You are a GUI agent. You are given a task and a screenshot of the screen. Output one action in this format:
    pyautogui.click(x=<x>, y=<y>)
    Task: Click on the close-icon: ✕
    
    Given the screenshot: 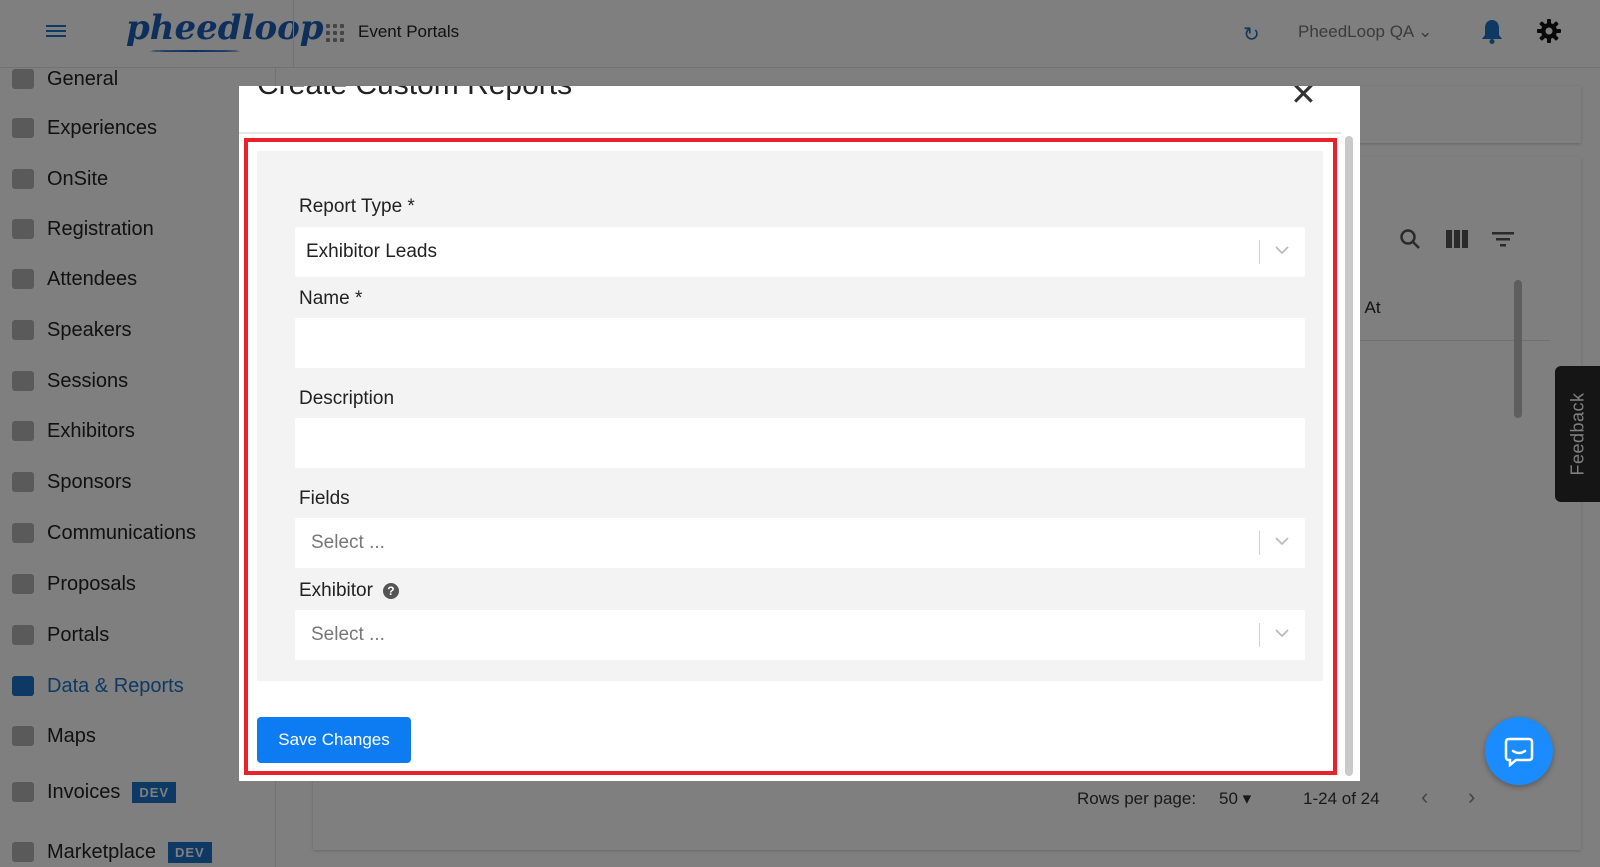 What is the action you would take?
    pyautogui.click(x=1303, y=98)
    